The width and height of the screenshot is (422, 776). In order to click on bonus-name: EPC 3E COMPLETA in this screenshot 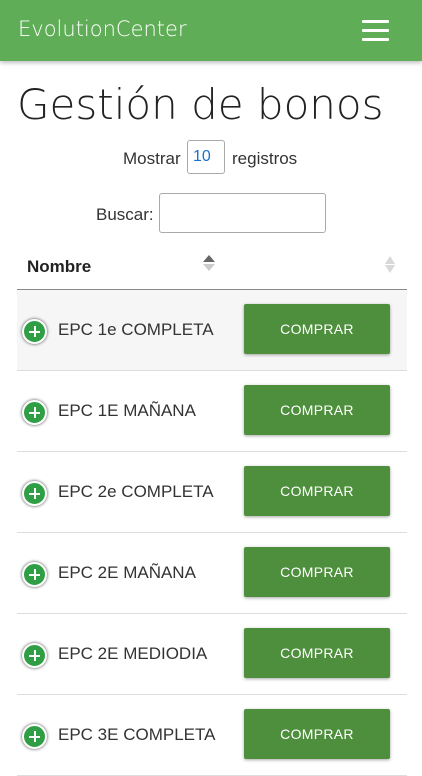, I will do `click(137, 734)`.